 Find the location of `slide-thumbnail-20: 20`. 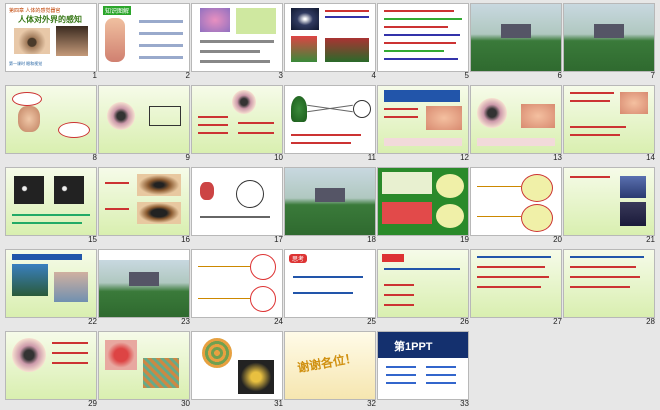

slide-thumbnail-20: 20 is located at coordinates (516, 206).